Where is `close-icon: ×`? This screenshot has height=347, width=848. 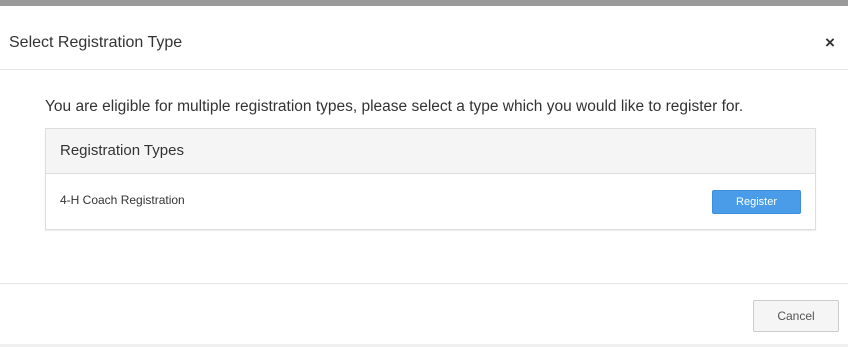
close-icon: × is located at coordinates (830, 43).